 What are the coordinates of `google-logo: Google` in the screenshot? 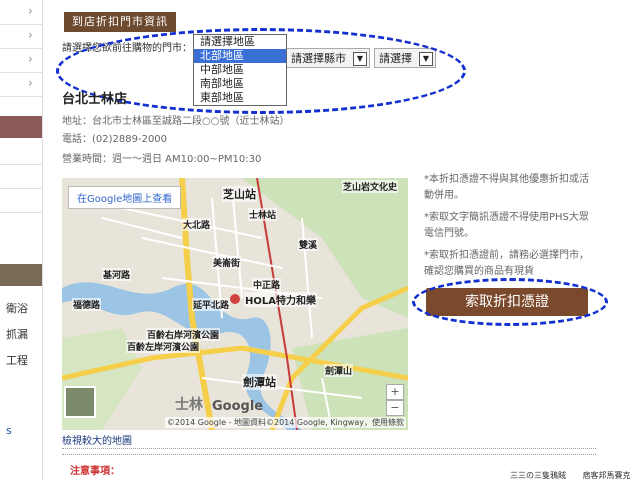 It's located at (238, 406).